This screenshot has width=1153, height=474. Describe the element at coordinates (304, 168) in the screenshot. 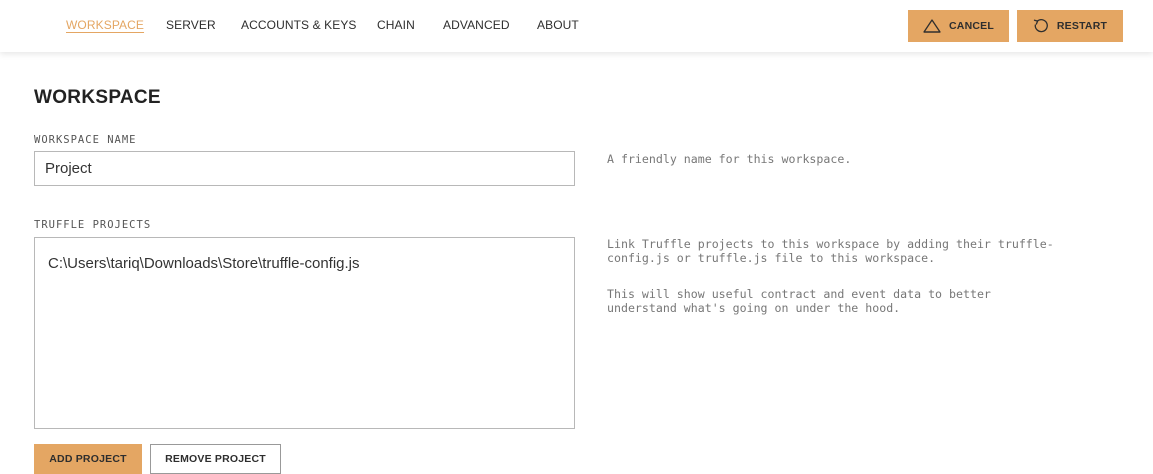

I see `workspace-name-input` at that location.